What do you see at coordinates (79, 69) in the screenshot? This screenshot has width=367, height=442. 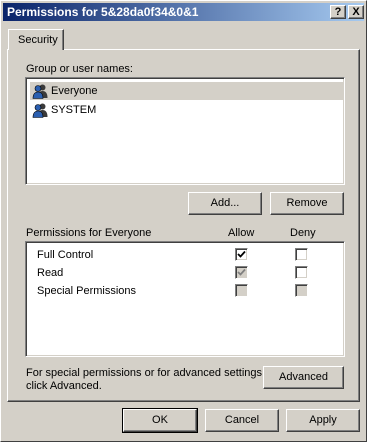 I see `group-names-label: Group or user names:` at bounding box center [79, 69].